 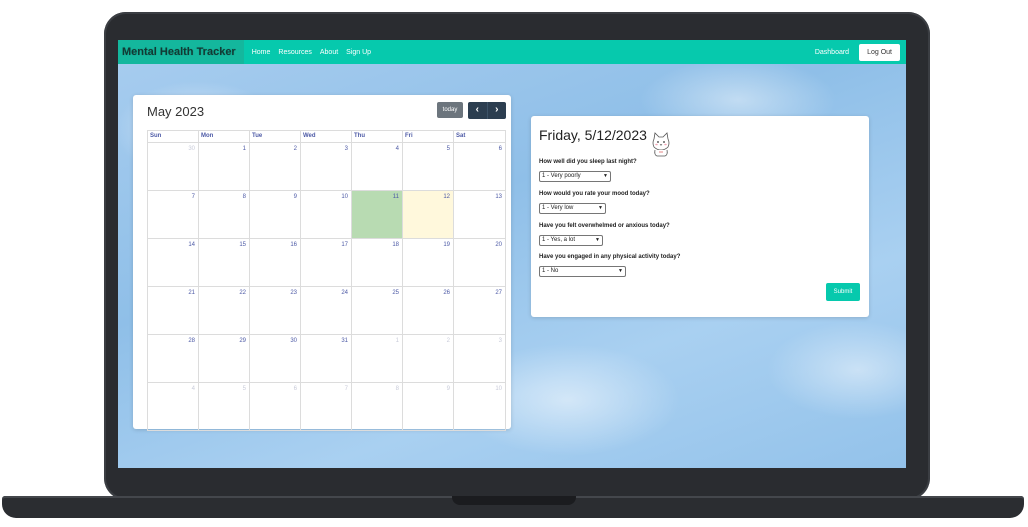 What do you see at coordinates (224, 136) in the screenshot?
I see `weekday-mon: Mon` at bounding box center [224, 136].